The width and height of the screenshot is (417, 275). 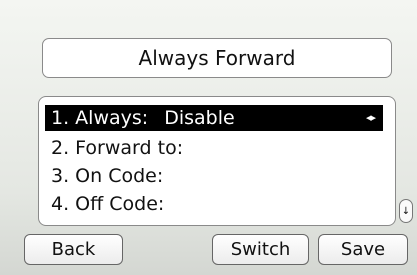 I want to click on scroll-down-icon: ↓, so click(x=406, y=211).